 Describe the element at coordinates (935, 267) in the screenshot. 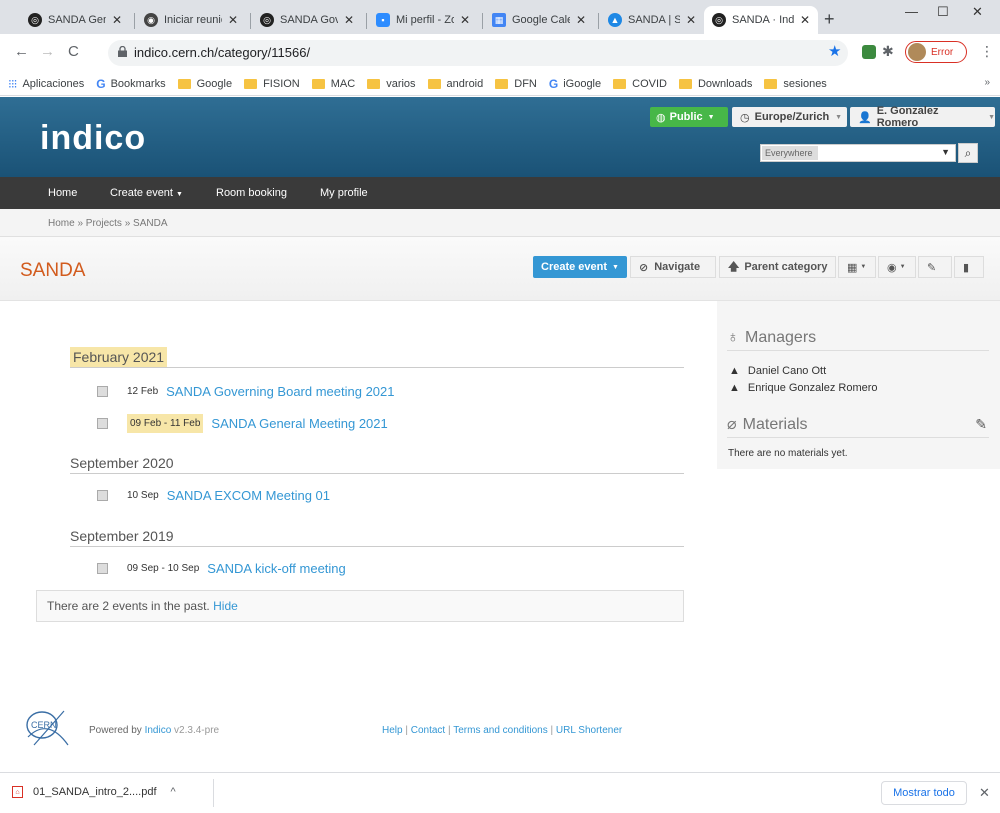

I see `edit-button: ✎` at that location.